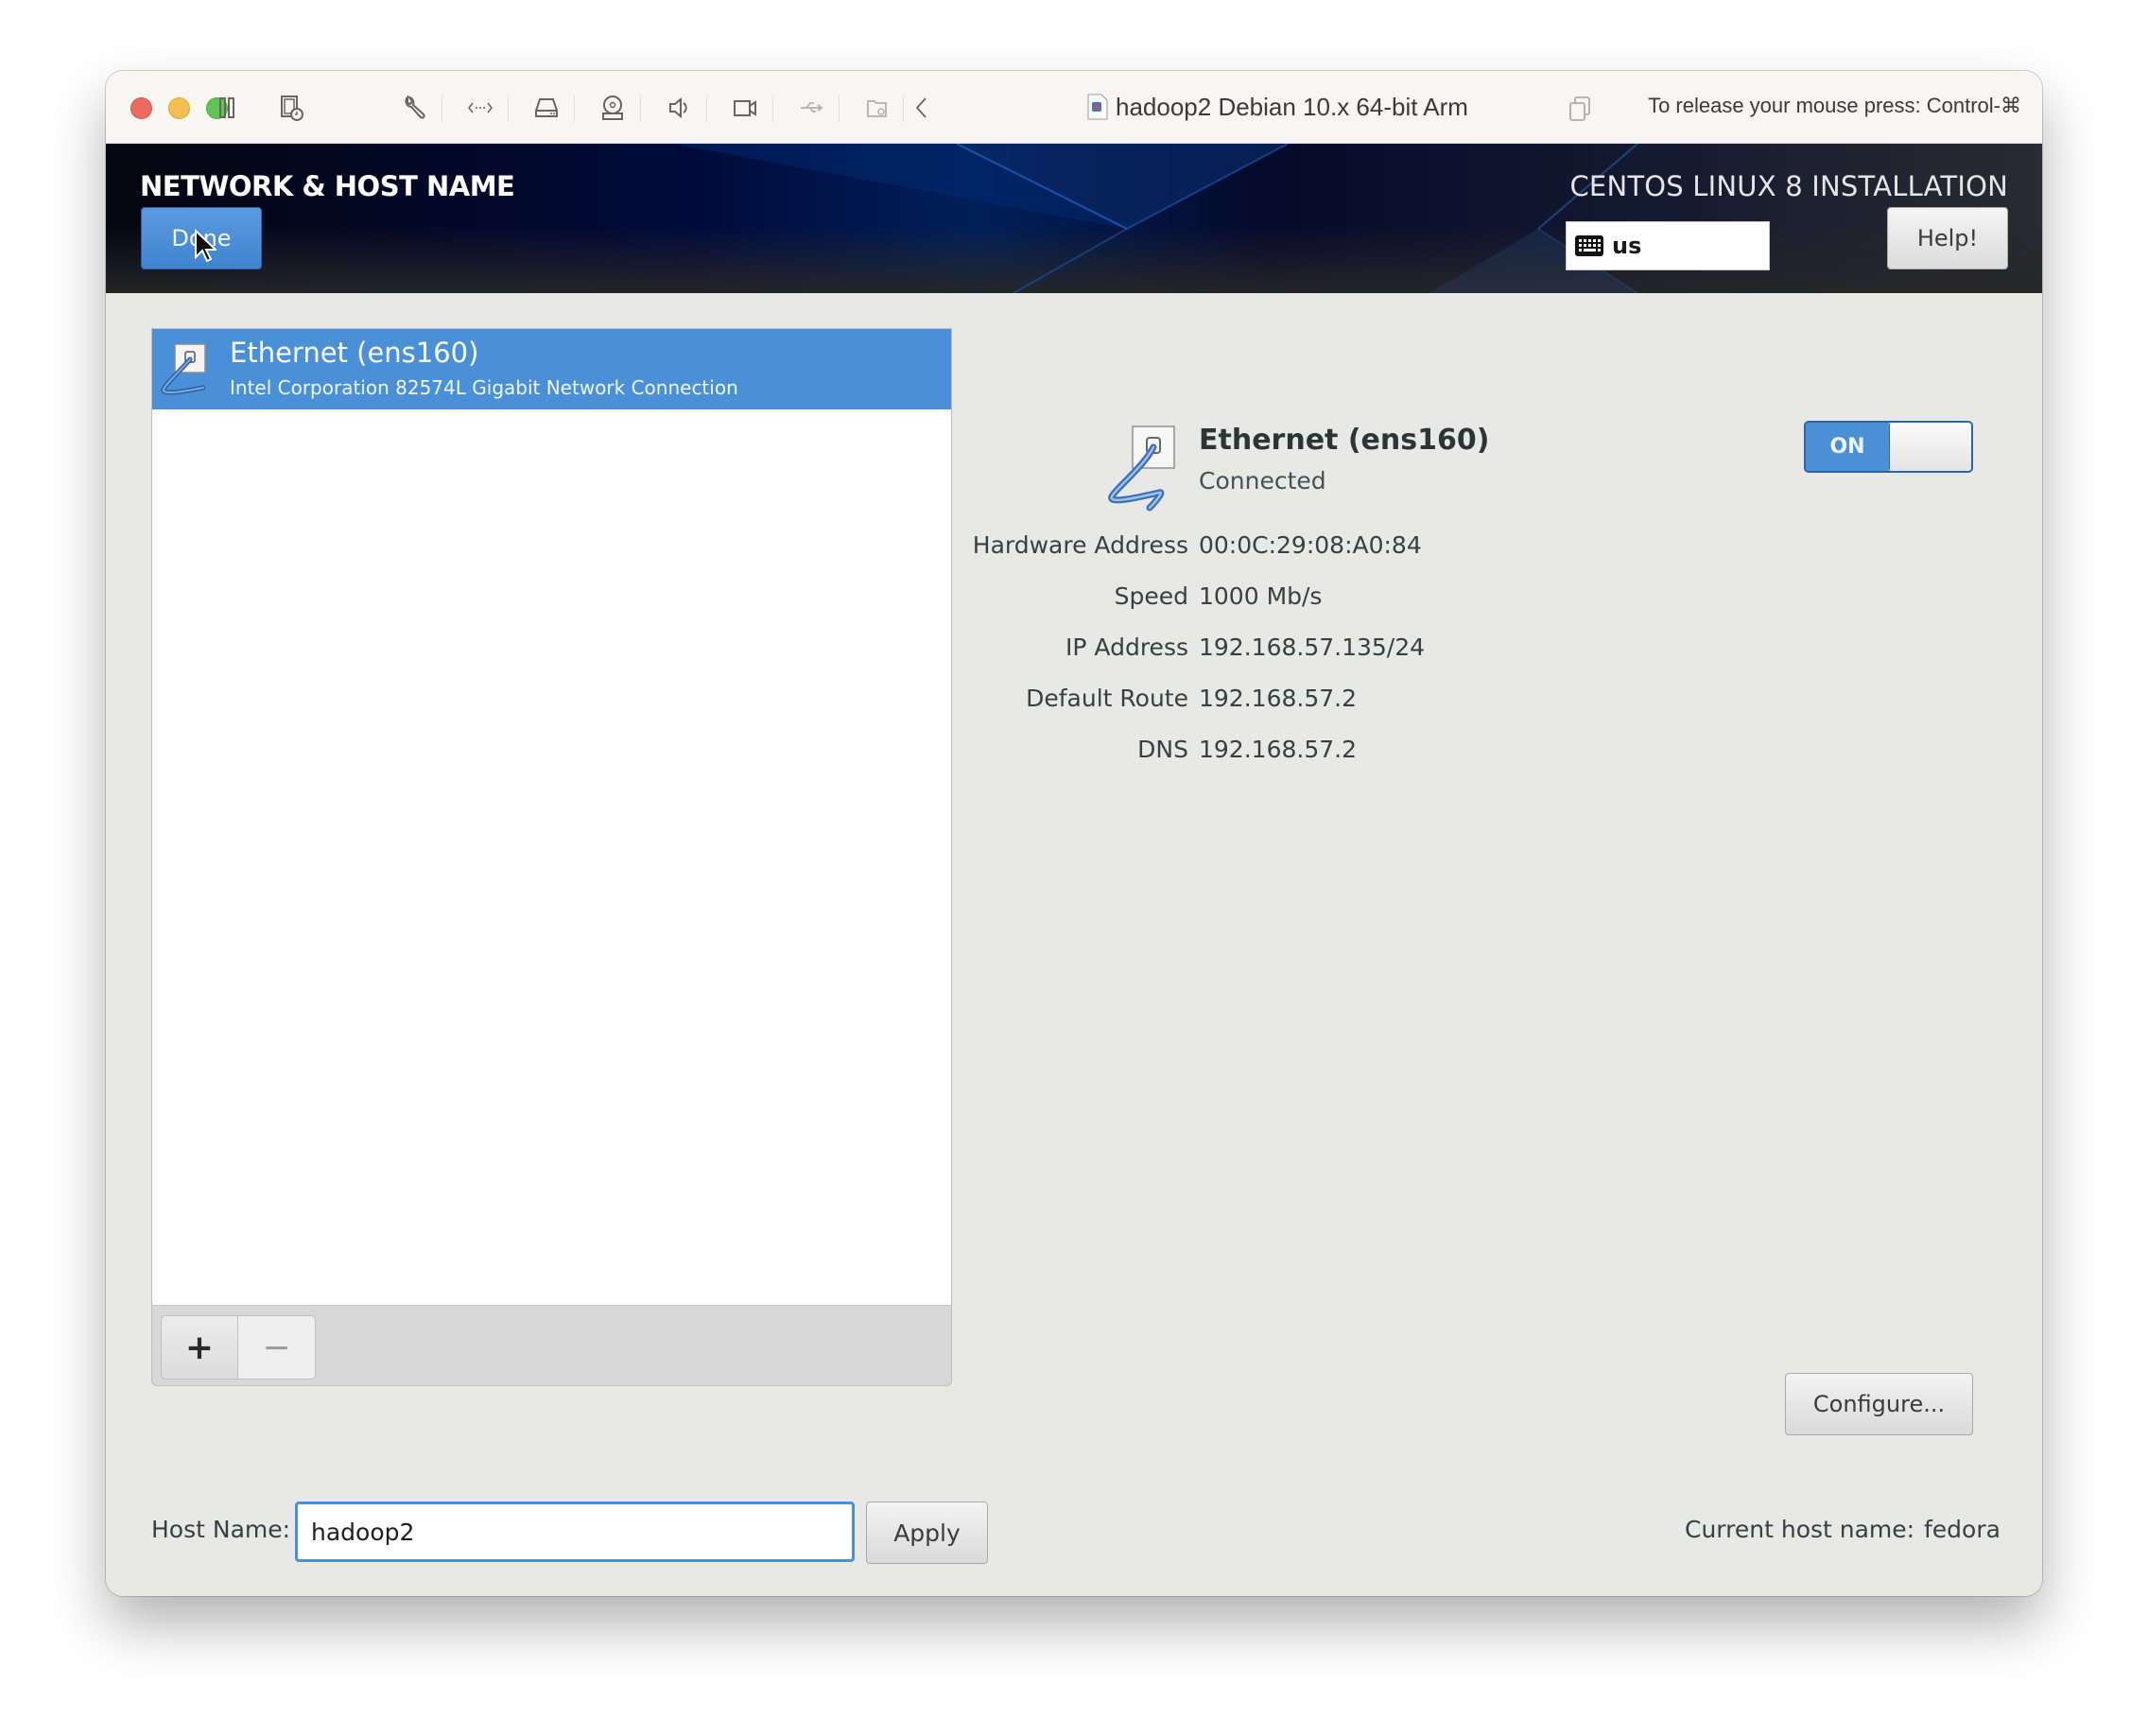 This screenshot has width=2148, height=1736. I want to click on info-value: 192.168.57.135/24, so click(1312, 647).